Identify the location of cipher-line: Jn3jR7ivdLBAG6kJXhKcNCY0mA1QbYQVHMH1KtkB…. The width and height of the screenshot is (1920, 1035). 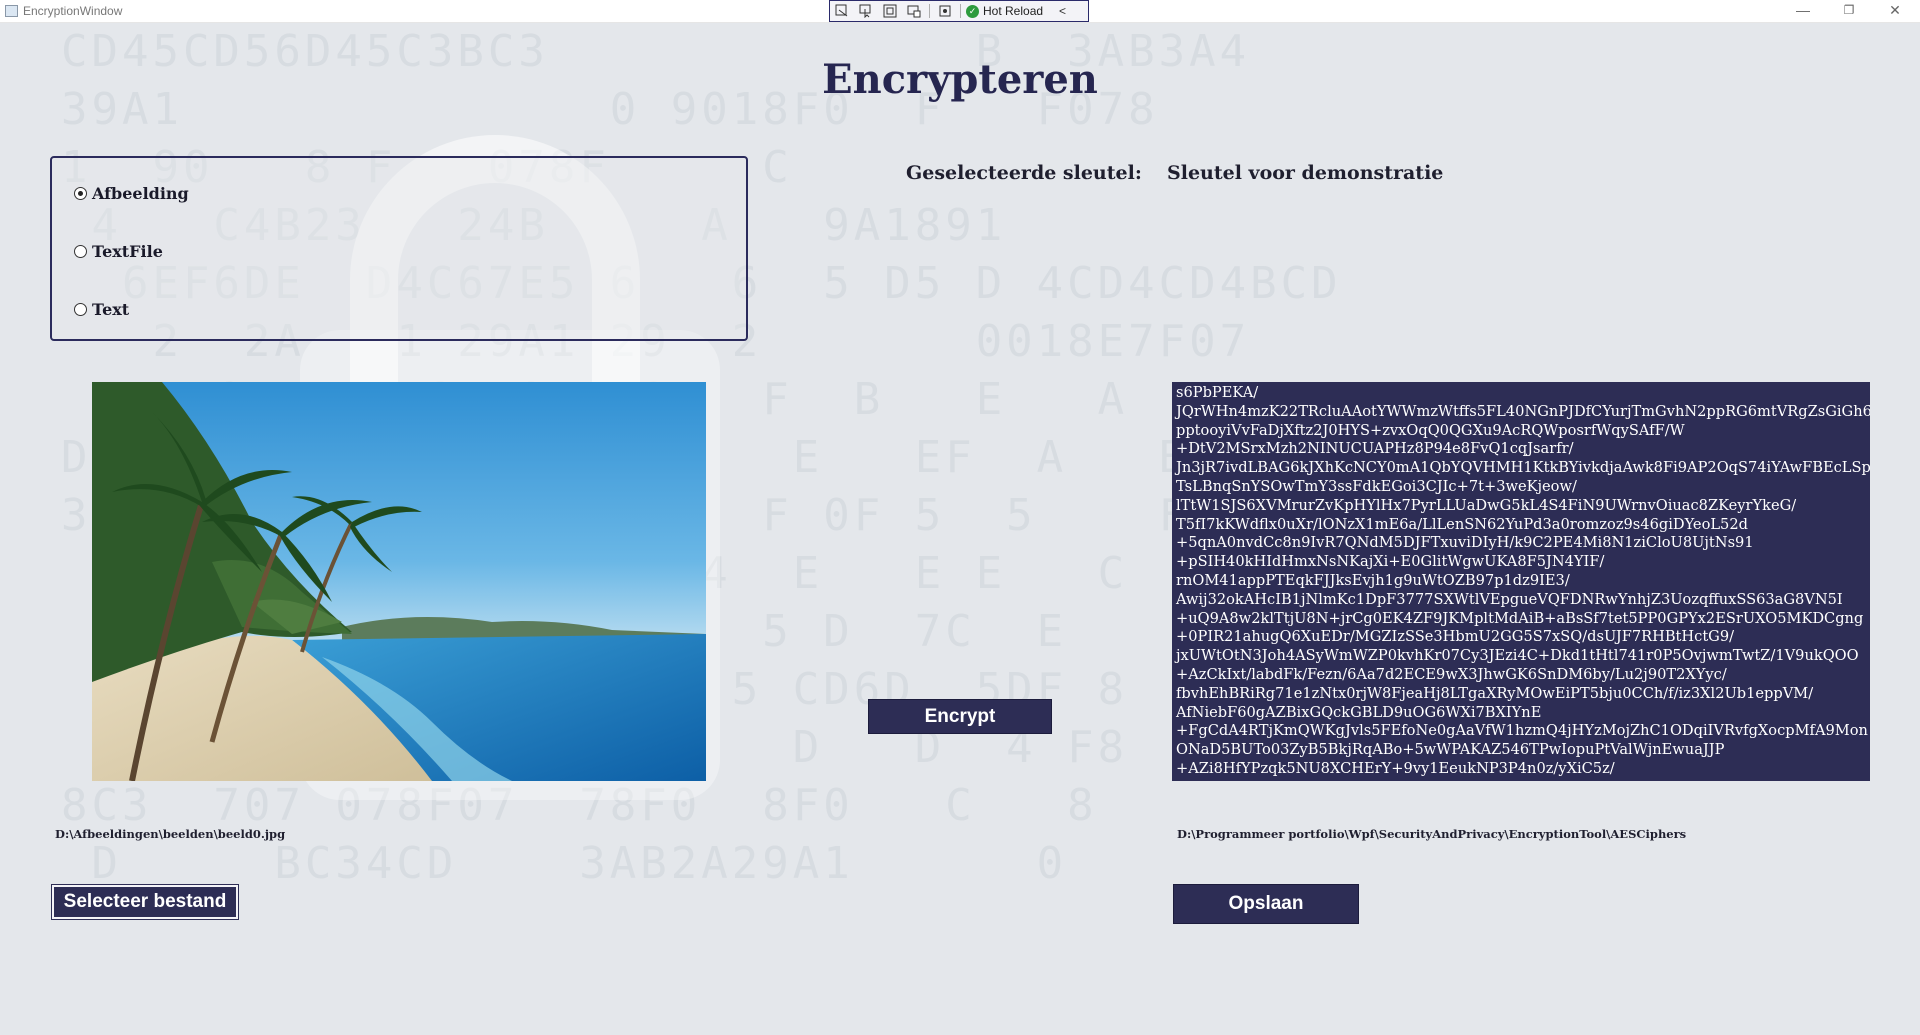
(1523, 468).